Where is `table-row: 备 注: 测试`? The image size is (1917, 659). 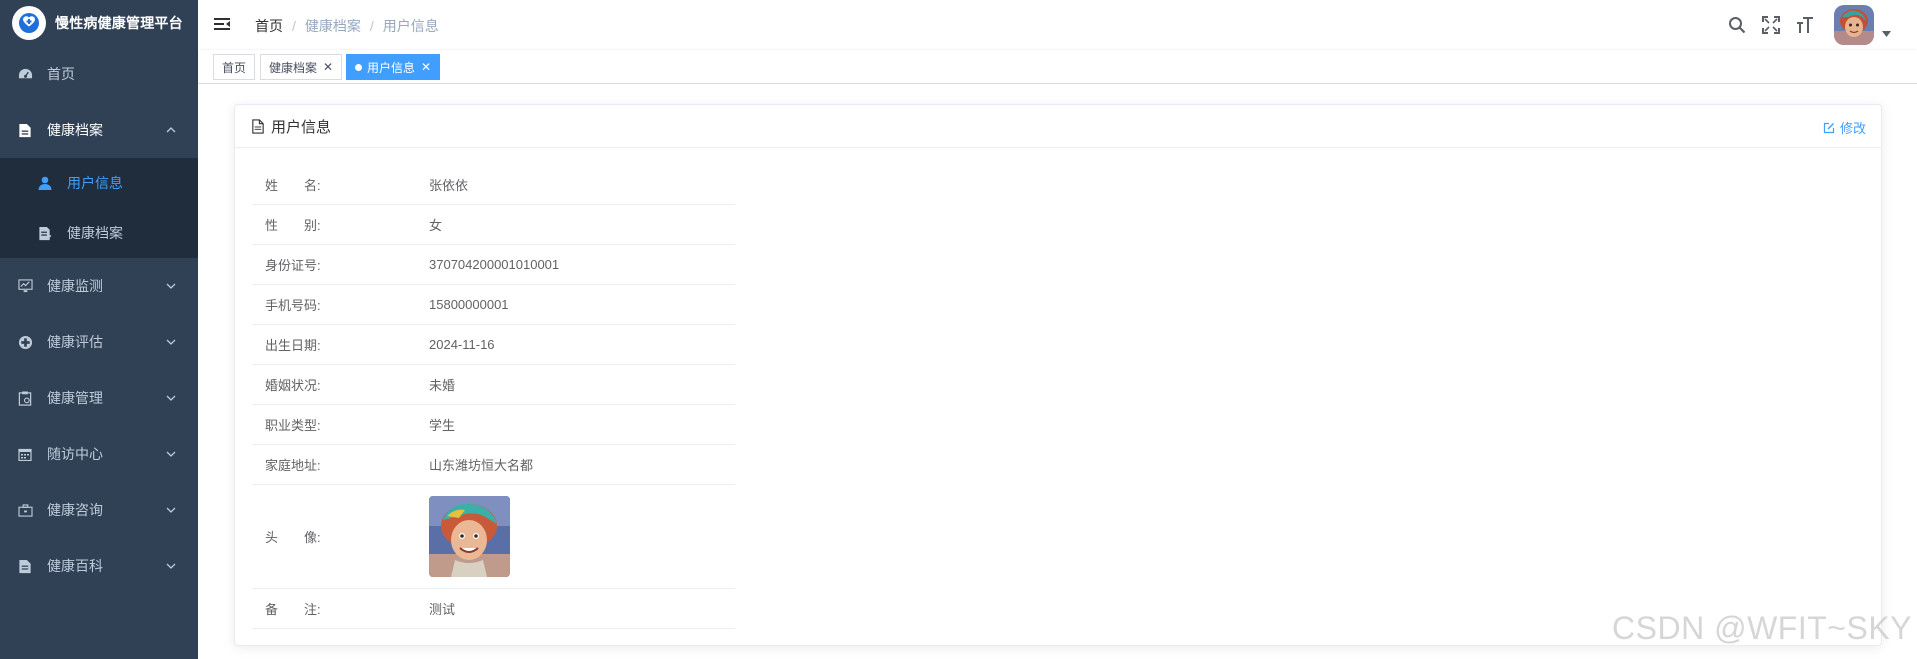 table-row: 备 注: 测试 is located at coordinates (494, 609).